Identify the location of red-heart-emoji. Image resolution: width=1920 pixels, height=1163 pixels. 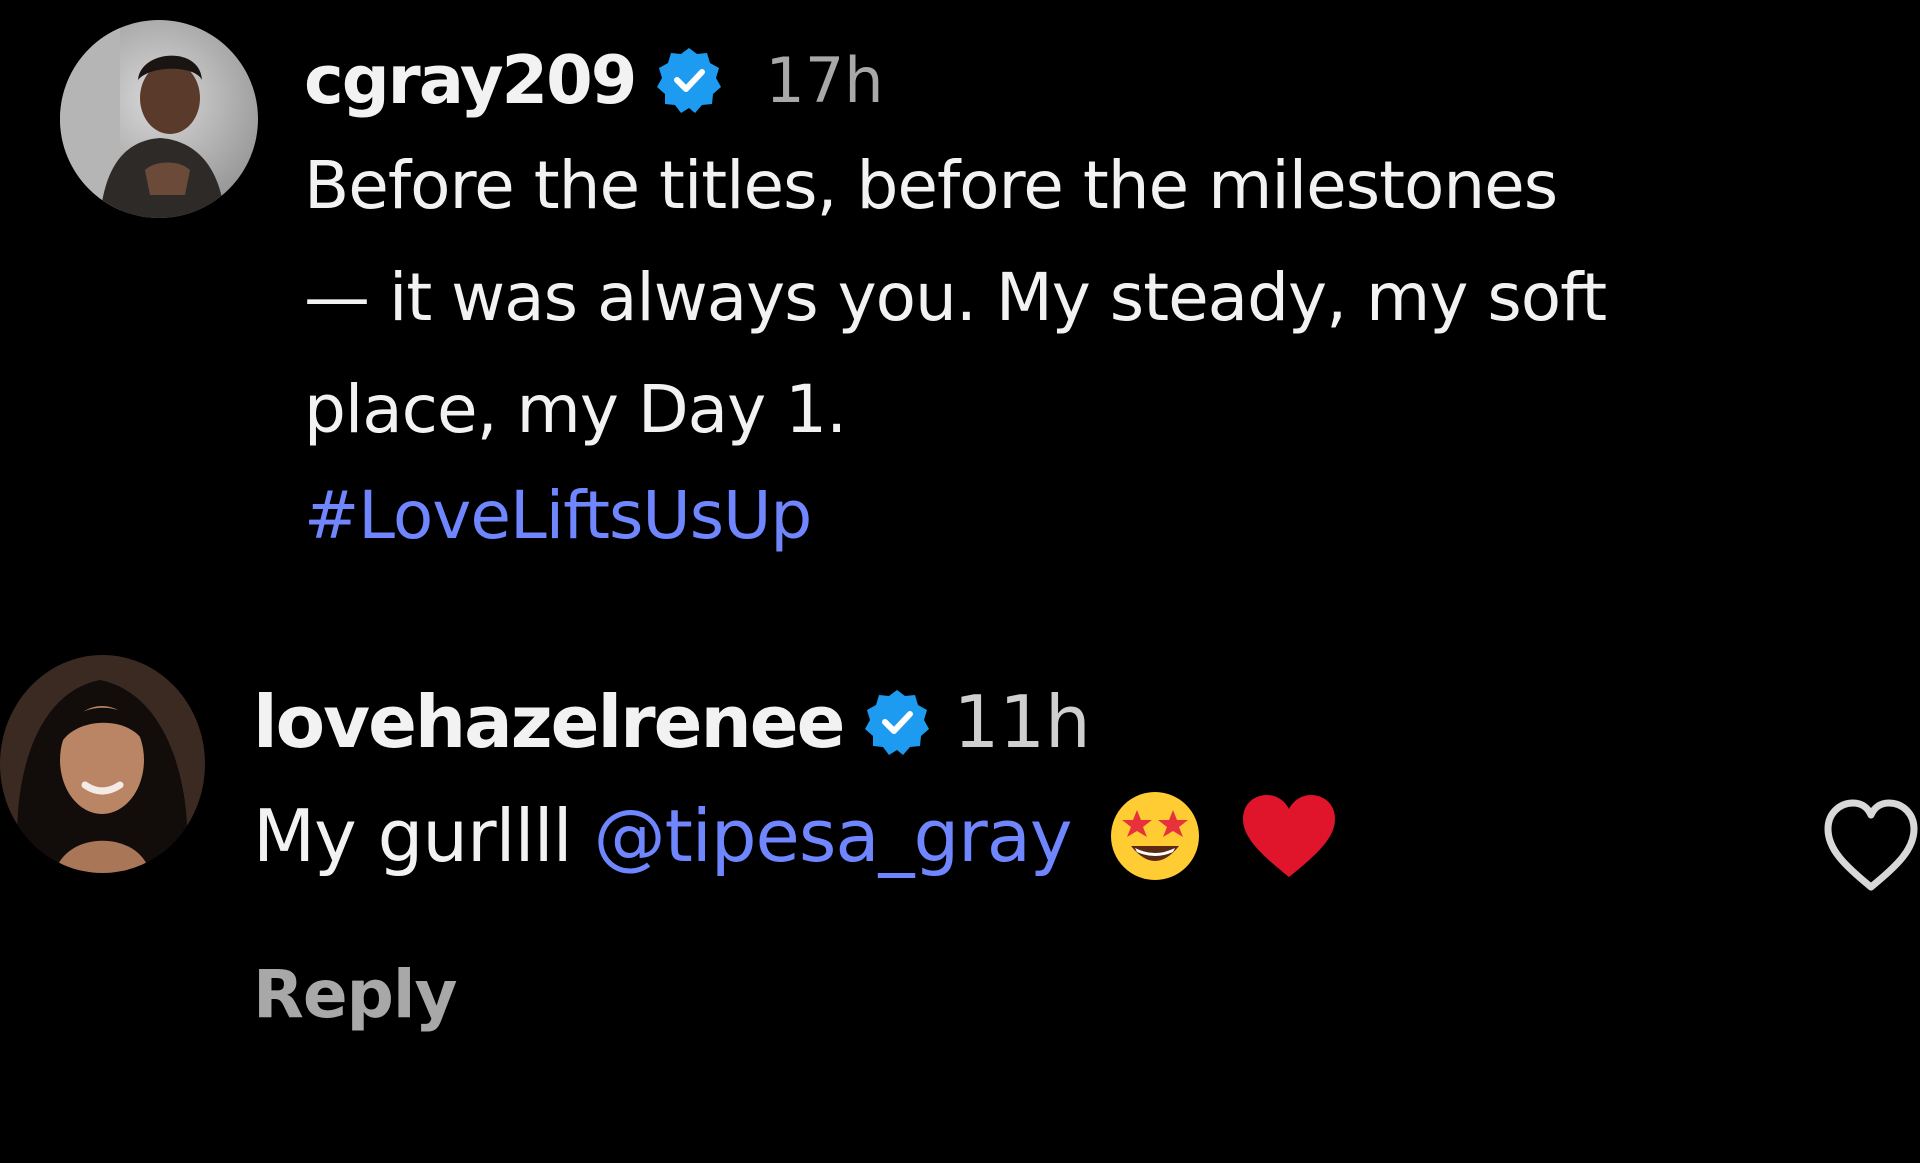
(1289, 836).